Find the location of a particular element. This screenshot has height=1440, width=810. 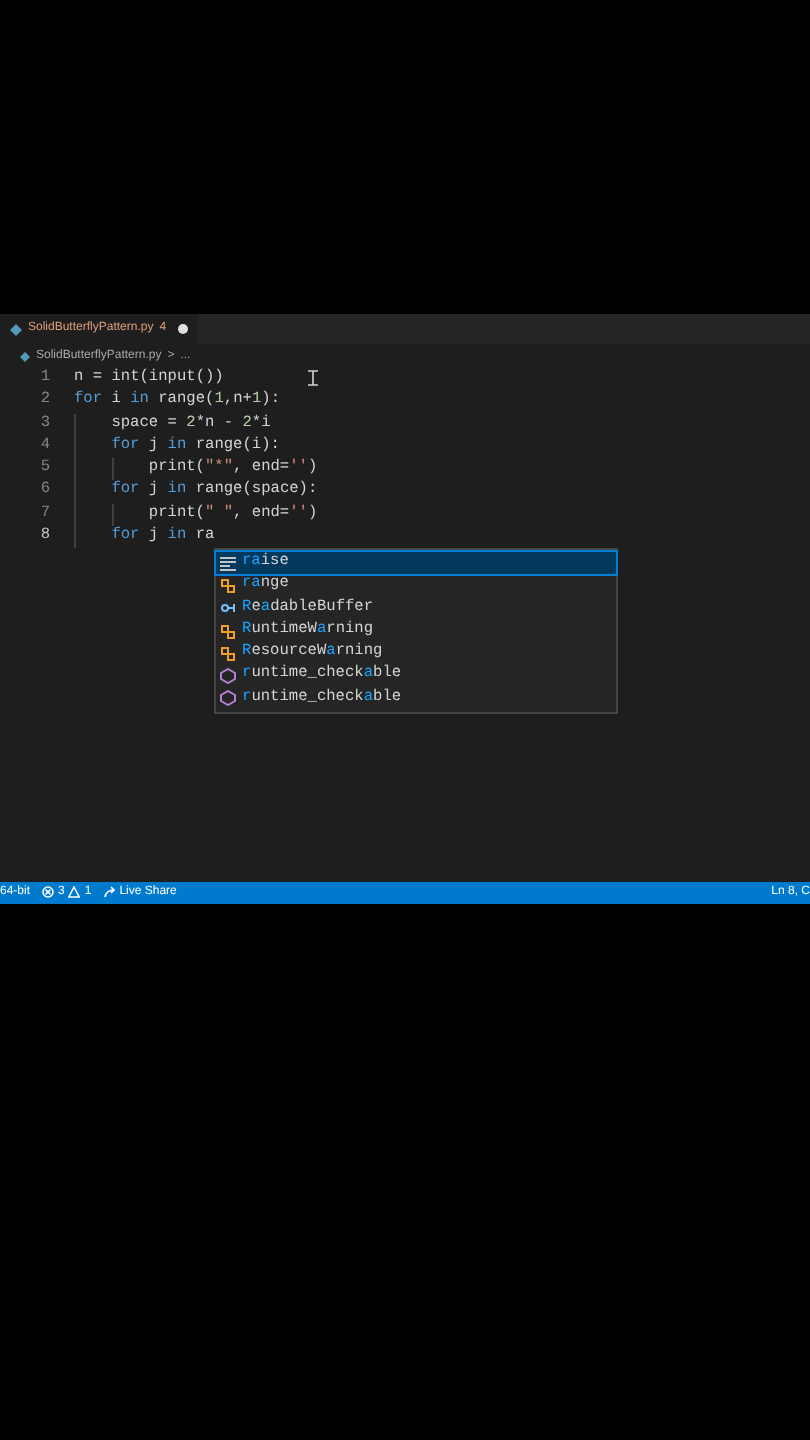

interface-icon is located at coordinates (228, 608).